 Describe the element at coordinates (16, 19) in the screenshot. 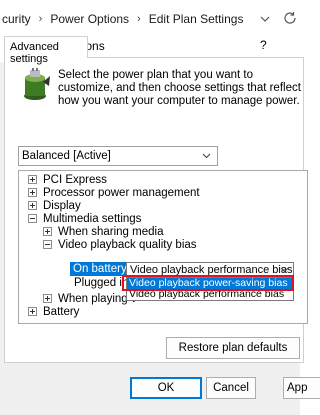

I see `breadcrumb-item-security: curity` at that location.